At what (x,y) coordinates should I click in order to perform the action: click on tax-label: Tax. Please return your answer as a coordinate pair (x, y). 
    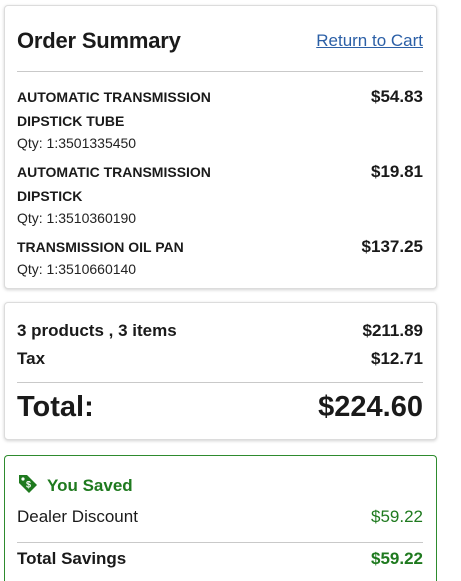
    Looking at the image, I should click on (31, 358).